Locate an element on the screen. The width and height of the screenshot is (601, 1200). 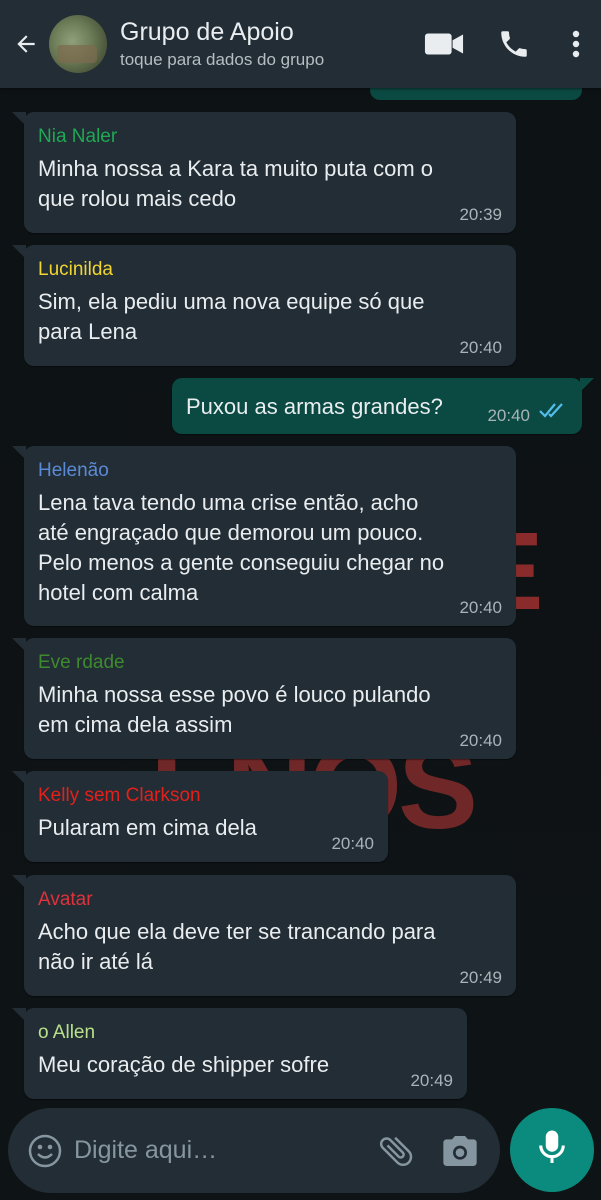
microphone-icon is located at coordinates (552, 1150).